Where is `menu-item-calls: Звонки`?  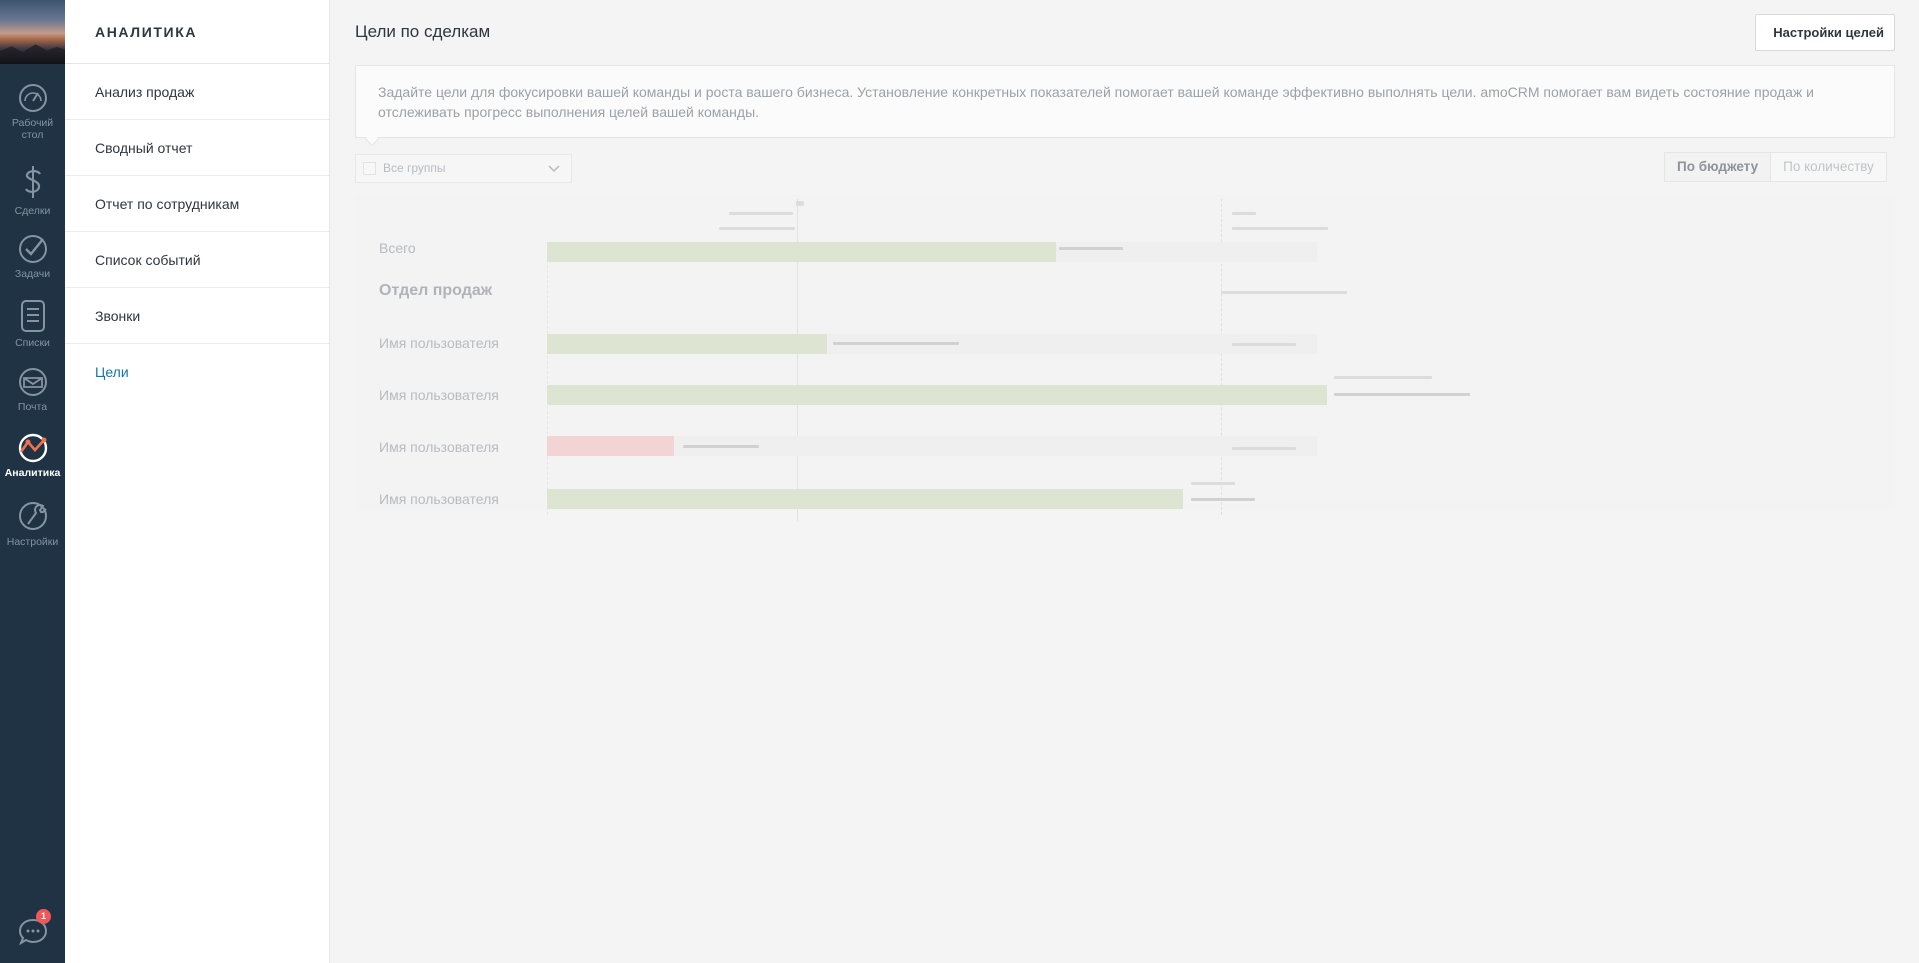 menu-item-calls: Звонки is located at coordinates (197, 316).